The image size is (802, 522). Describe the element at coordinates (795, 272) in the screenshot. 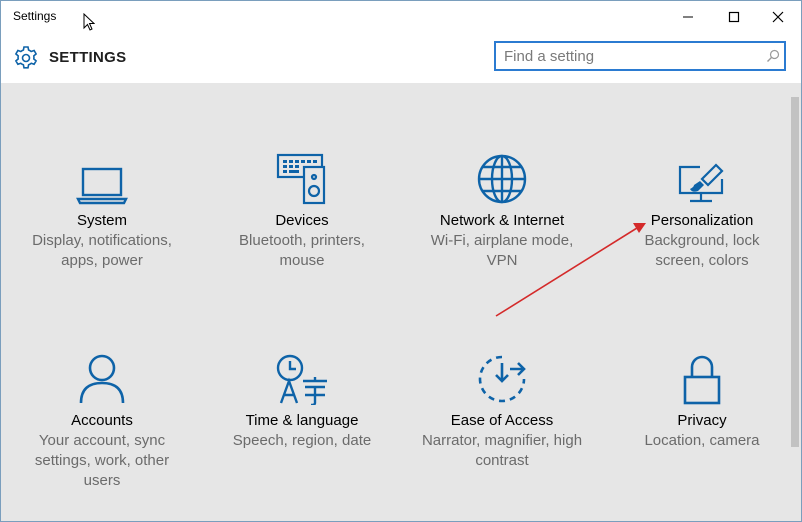

I see `scrollbar-thumb` at that location.